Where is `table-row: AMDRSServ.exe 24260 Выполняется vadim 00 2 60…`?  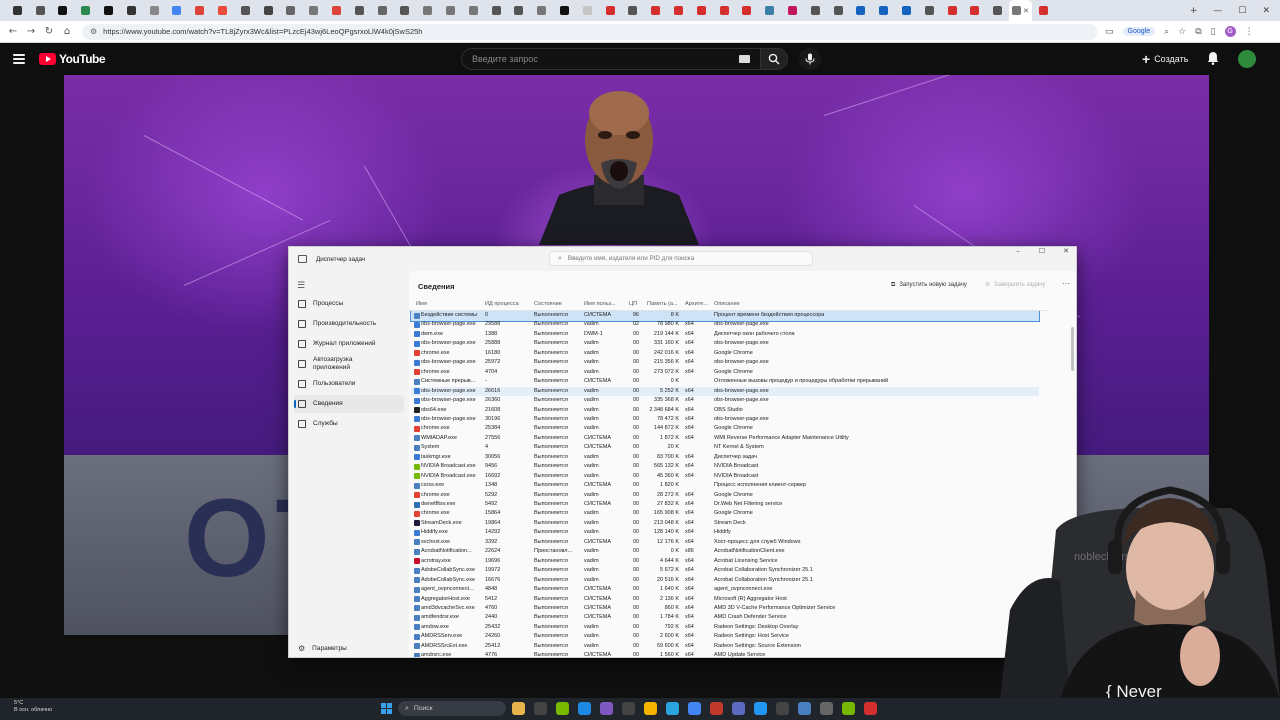
table-row: AMDRSServ.exe 24260 Выполняется vadim 00 2 60… is located at coordinates (725, 637).